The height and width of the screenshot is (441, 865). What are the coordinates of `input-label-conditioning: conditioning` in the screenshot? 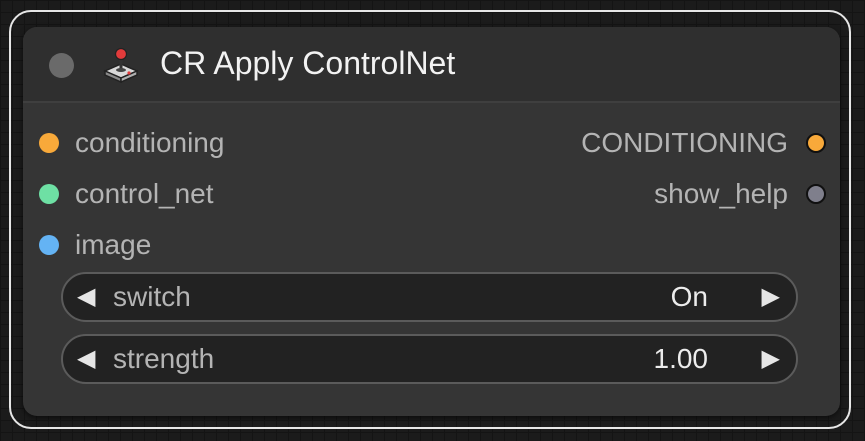 It's located at (150, 142).